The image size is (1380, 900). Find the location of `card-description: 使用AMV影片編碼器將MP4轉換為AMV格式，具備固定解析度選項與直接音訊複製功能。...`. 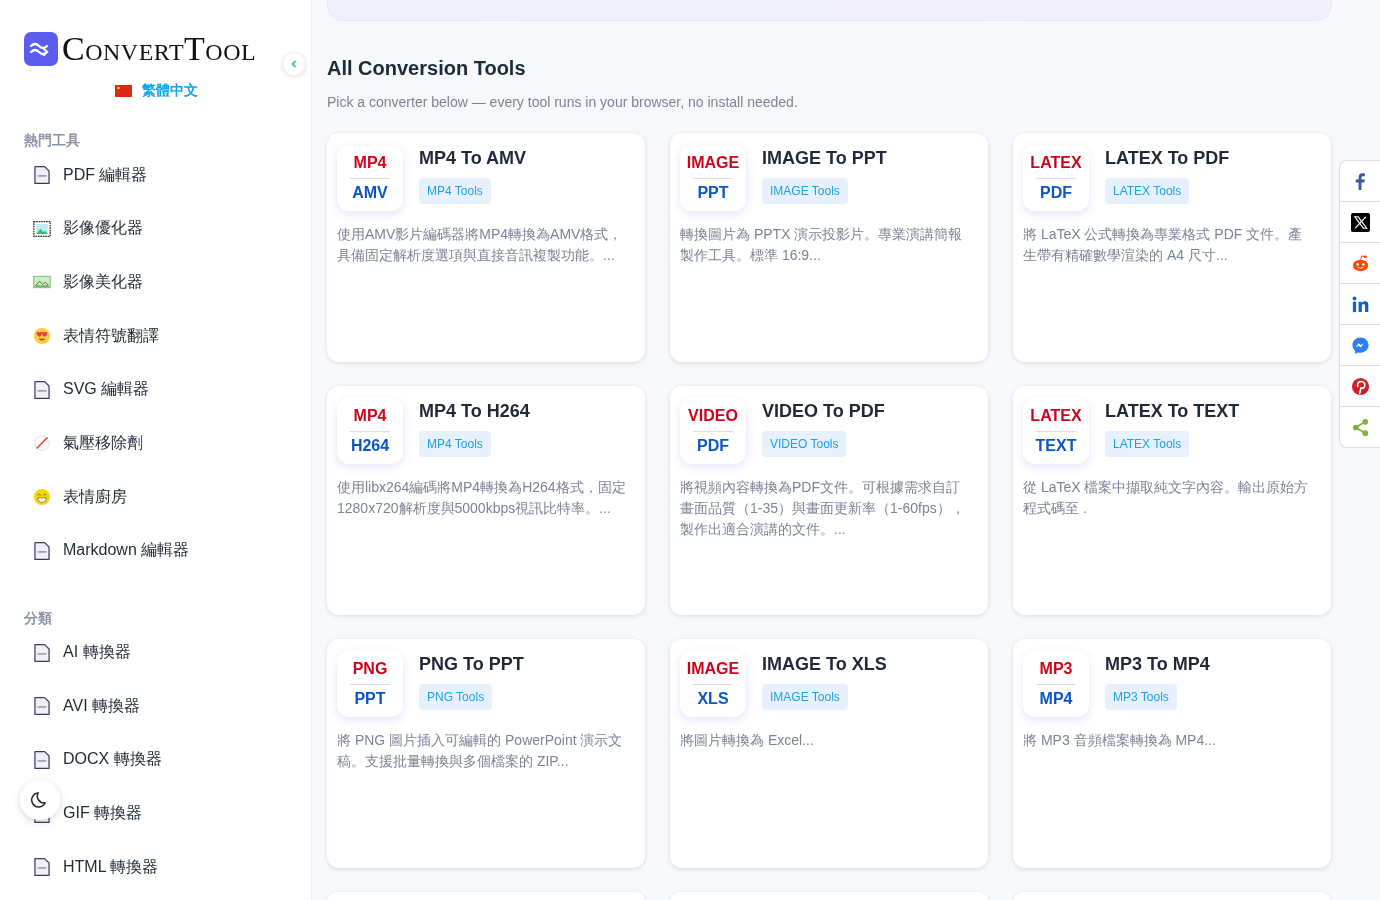

card-description: 使用AMV影片編碼器將MP4轉換為AMV格式，具備固定解析度選項與直接音訊複製功能。... is located at coordinates (480, 245).